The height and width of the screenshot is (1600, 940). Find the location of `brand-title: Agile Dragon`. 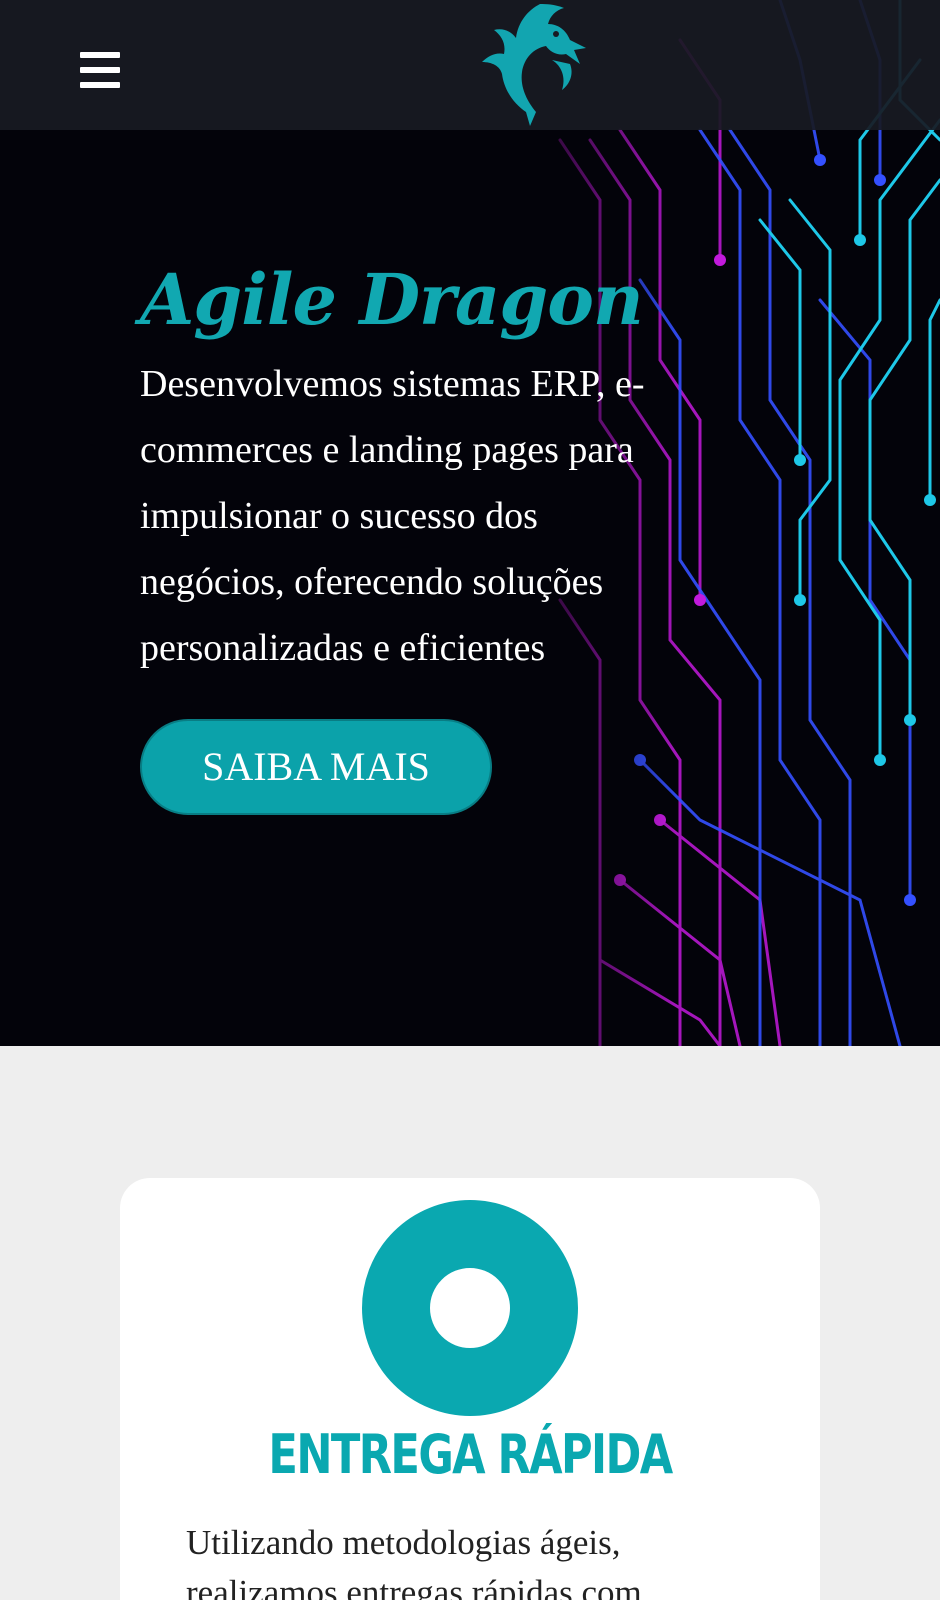

brand-title: Agile Dragon is located at coordinates (392, 299).